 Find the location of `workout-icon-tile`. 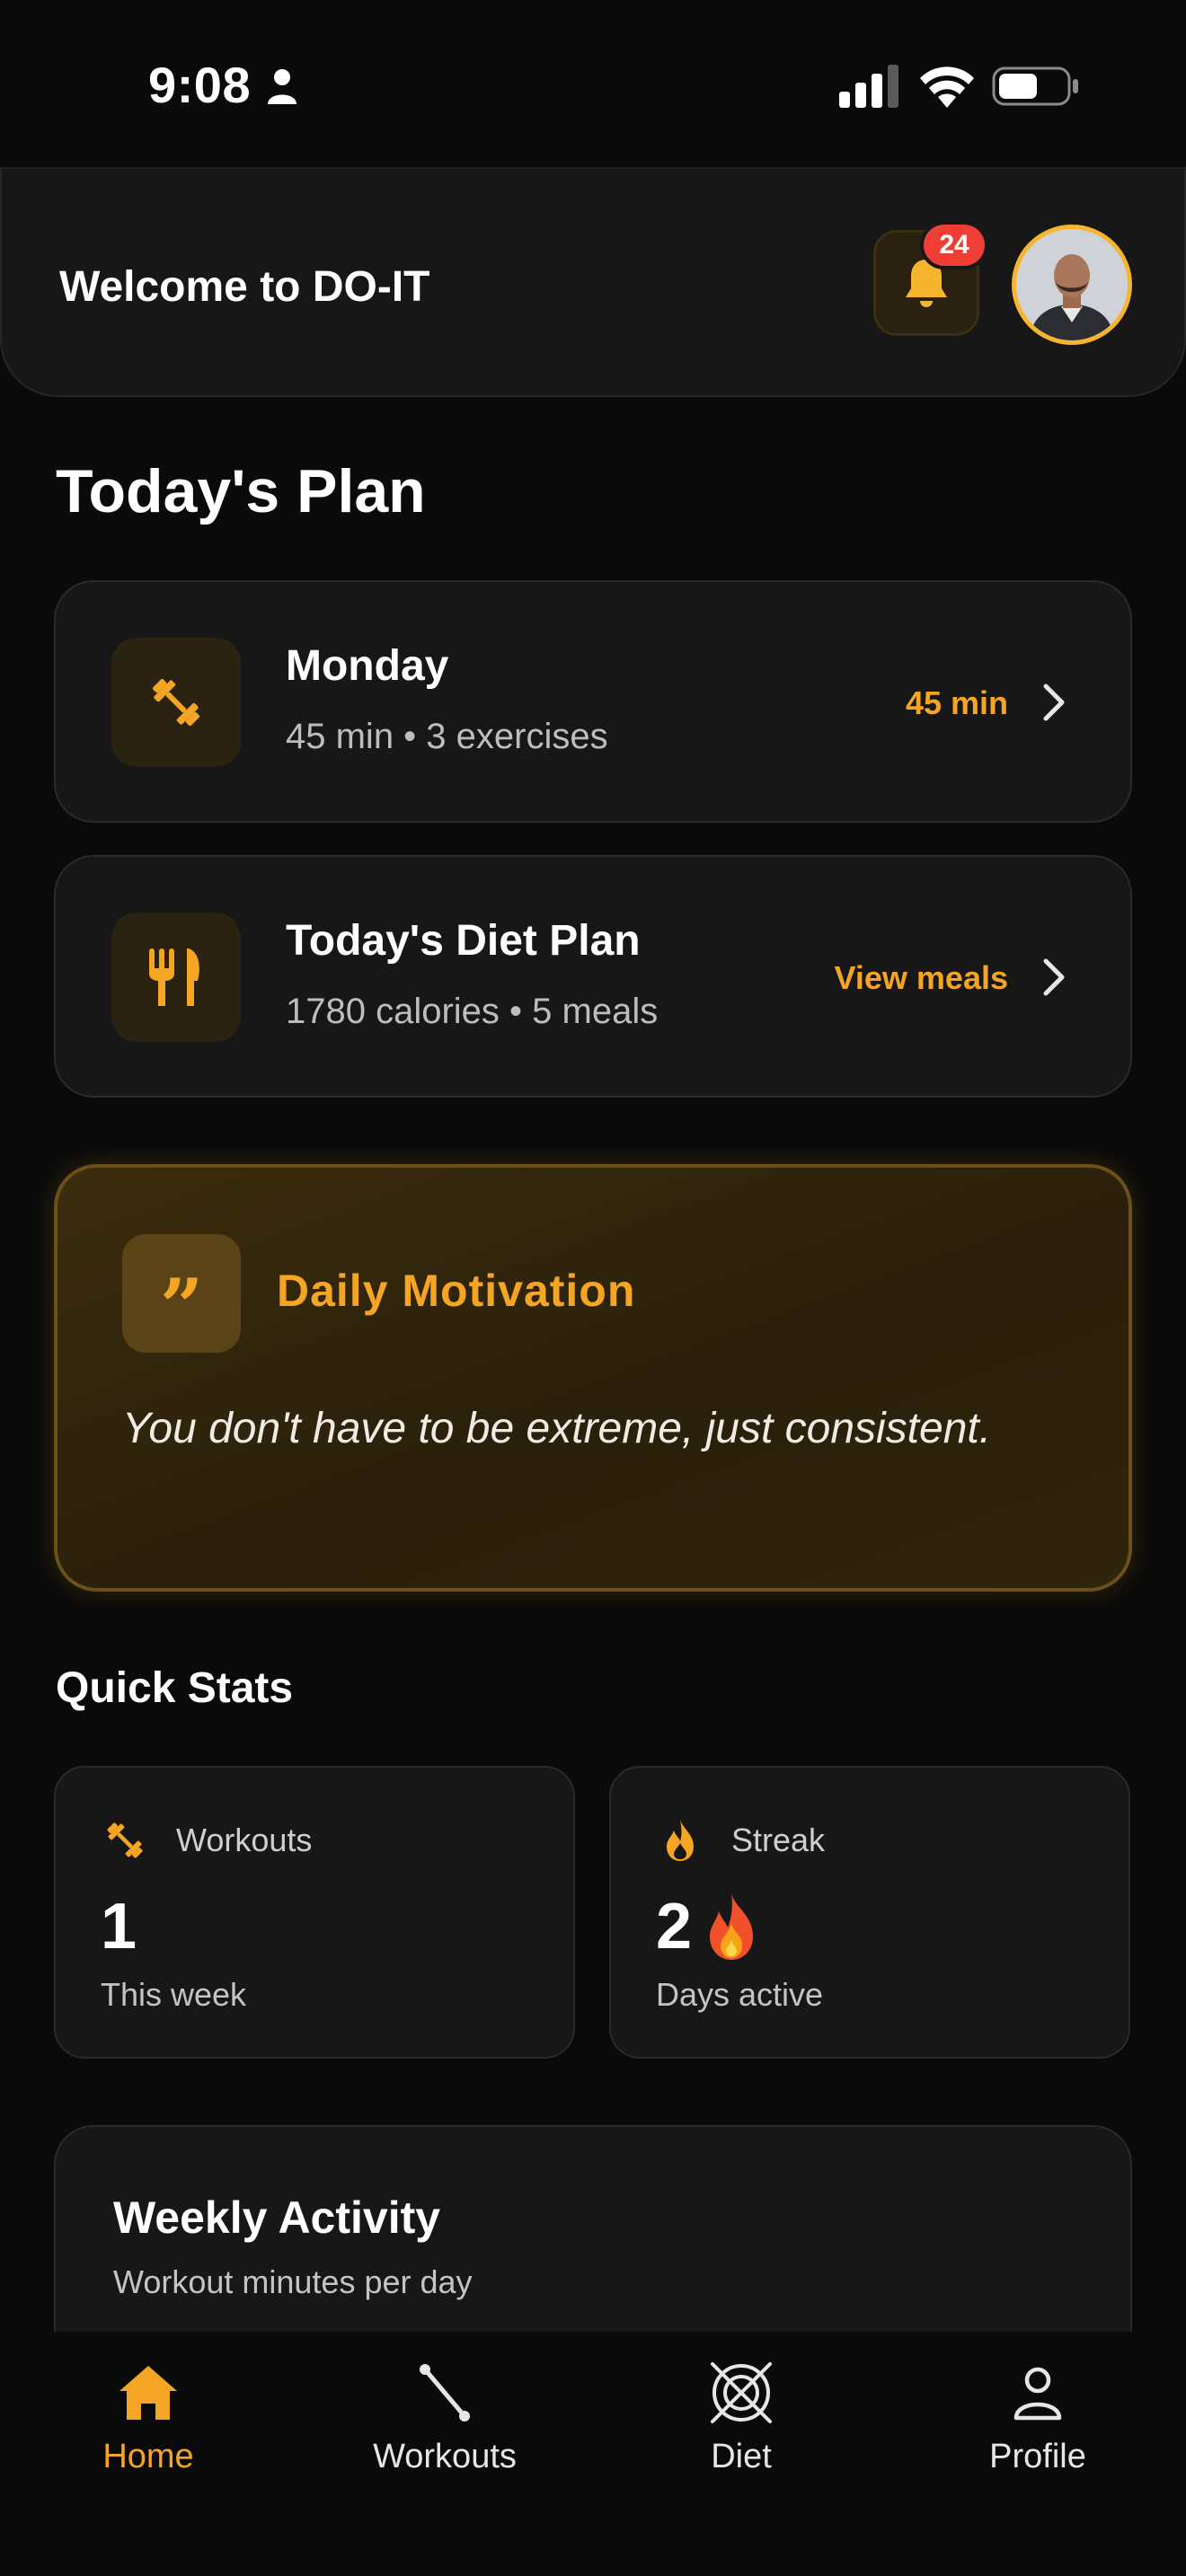

workout-icon-tile is located at coordinates (176, 702).